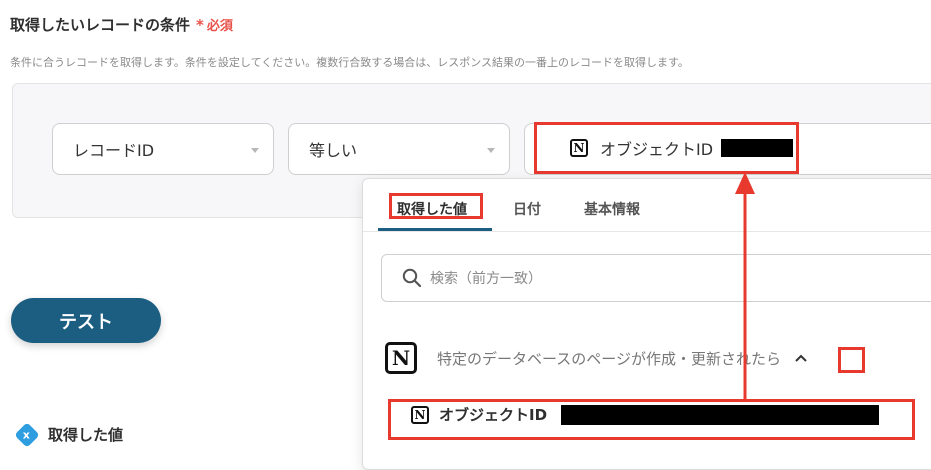 This screenshot has height=470, width=931. What do you see at coordinates (745, 285) in the screenshot?
I see `annotation-arrow` at bounding box center [745, 285].